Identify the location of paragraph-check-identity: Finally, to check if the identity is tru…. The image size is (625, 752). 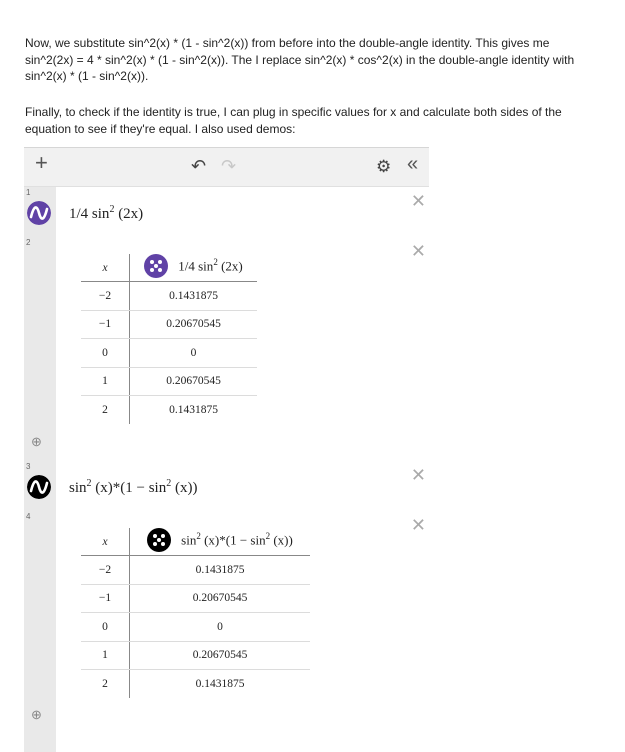
(293, 120).